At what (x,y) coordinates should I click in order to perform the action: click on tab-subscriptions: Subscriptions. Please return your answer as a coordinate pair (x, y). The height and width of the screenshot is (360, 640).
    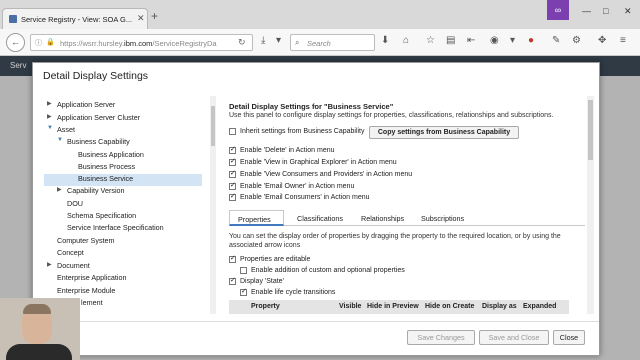
    Looking at the image, I should click on (442, 218).